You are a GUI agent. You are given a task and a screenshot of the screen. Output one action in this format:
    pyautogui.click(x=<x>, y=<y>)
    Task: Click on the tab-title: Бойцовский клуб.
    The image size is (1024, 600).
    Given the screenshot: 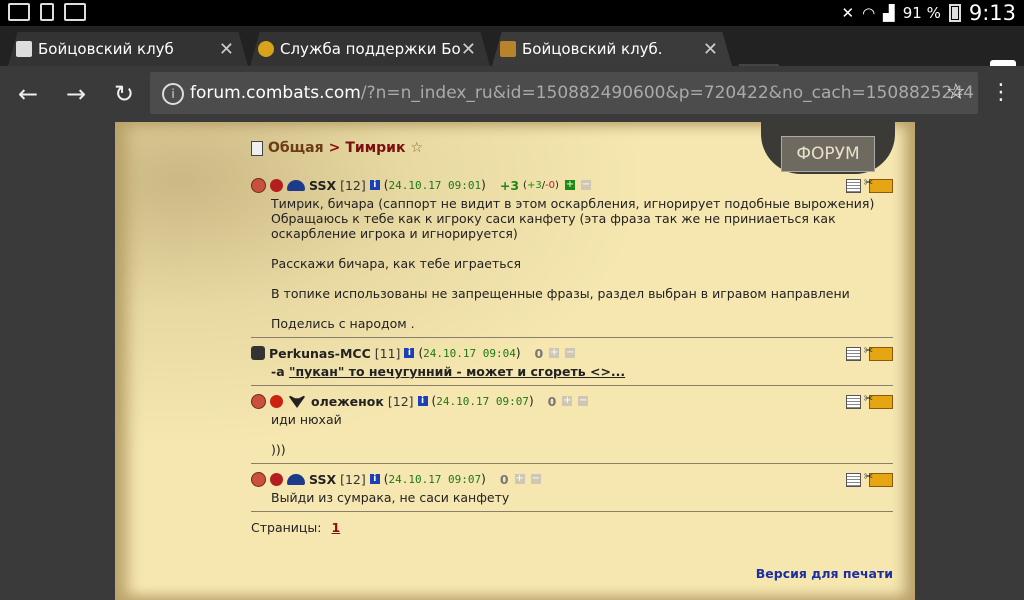 What is the action you would take?
    pyautogui.click(x=592, y=49)
    